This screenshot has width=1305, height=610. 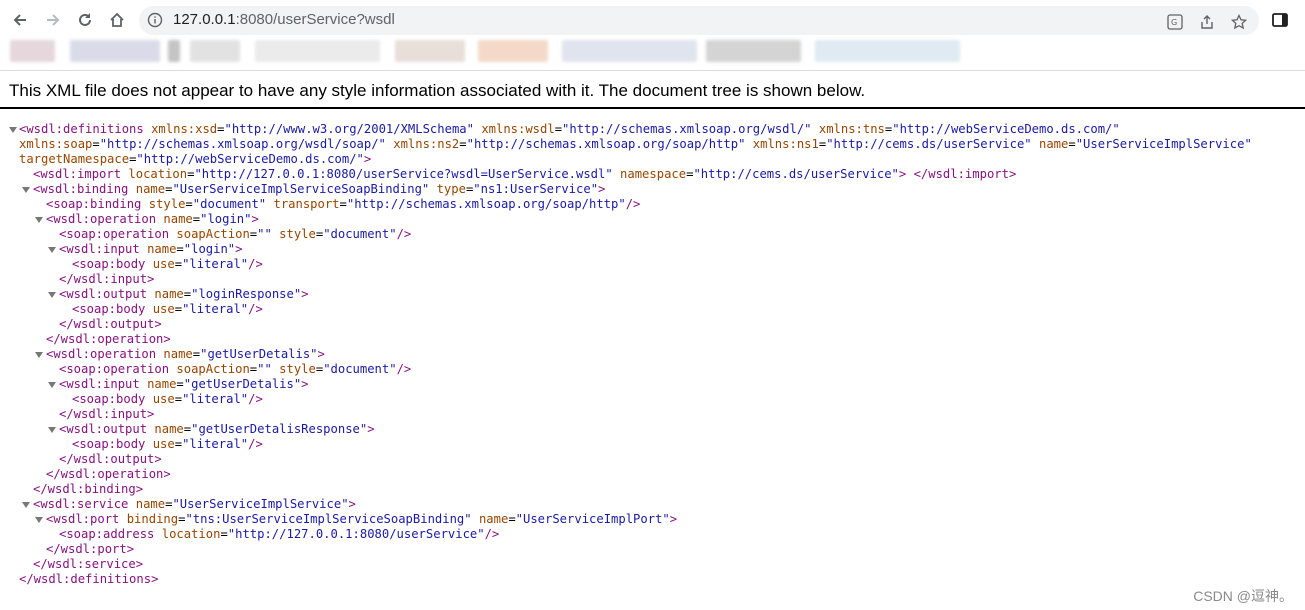 I want to click on xml-line: </wsdl:output>, so click(x=110, y=324).